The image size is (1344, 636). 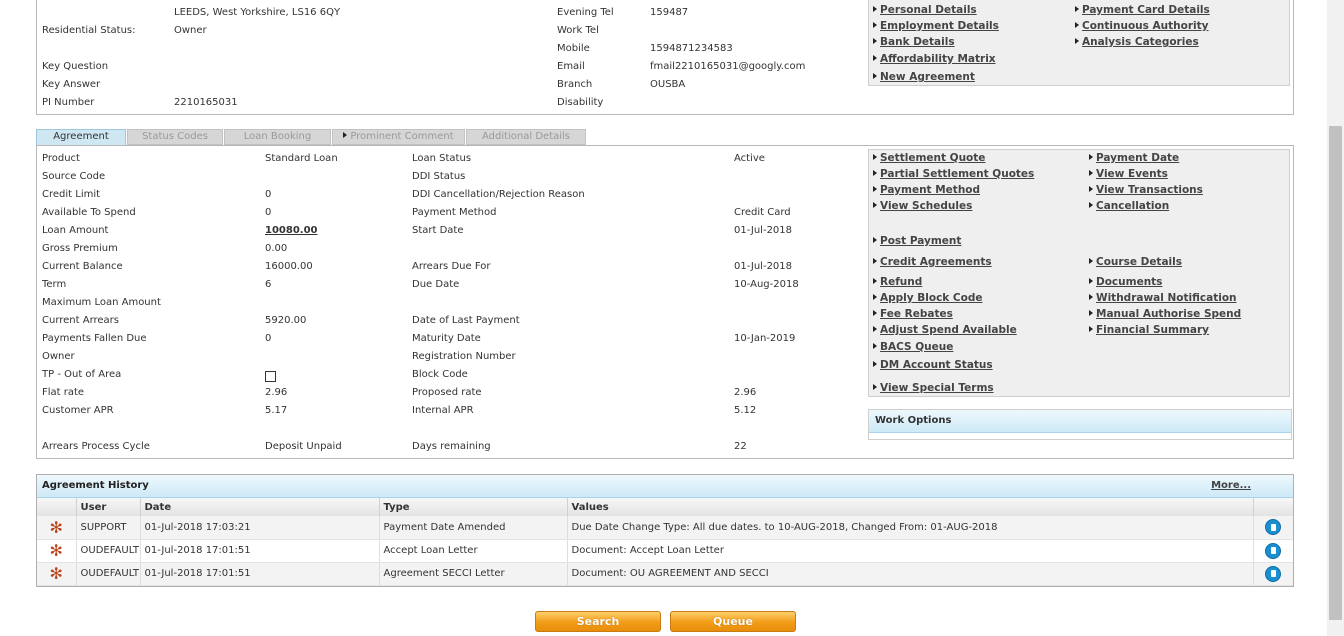 What do you see at coordinates (933, 388) in the screenshot?
I see `view-special-terms-link: View Special Terms` at bounding box center [933, 388].